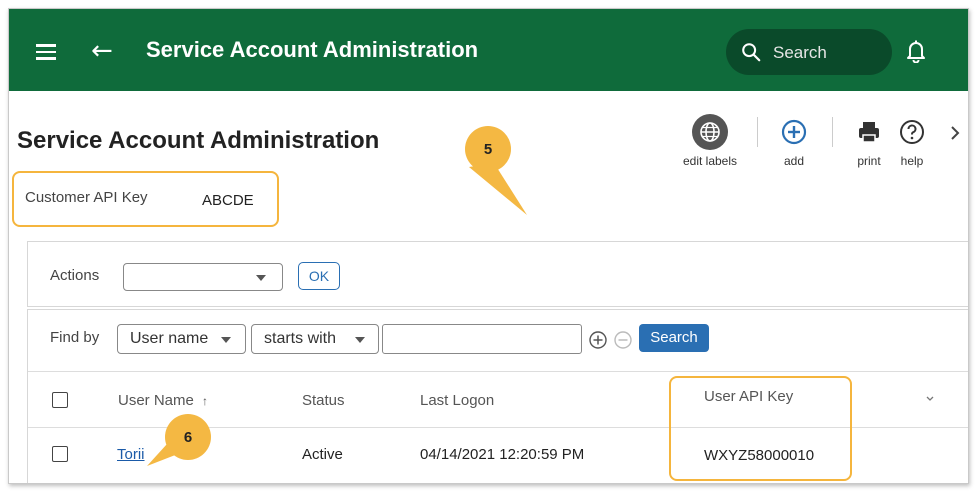 Image resolution: width=976 pixels, height=491 pixels. What do you see at coordinates (86, 197) in the screenshot?
I see `customer-api-key-label: Customer API Key` at bounding box center [86, 197].